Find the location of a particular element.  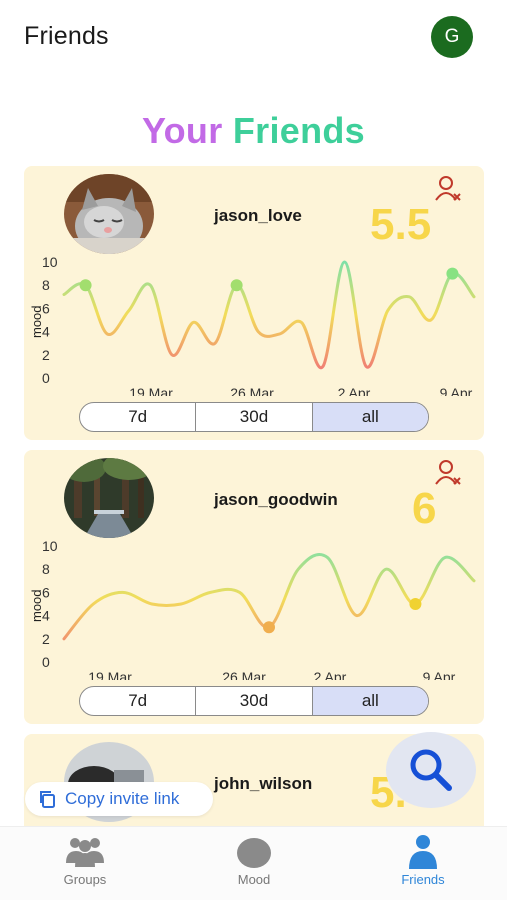

nav-groups-label: Groups is located at coordinates (85, 879).